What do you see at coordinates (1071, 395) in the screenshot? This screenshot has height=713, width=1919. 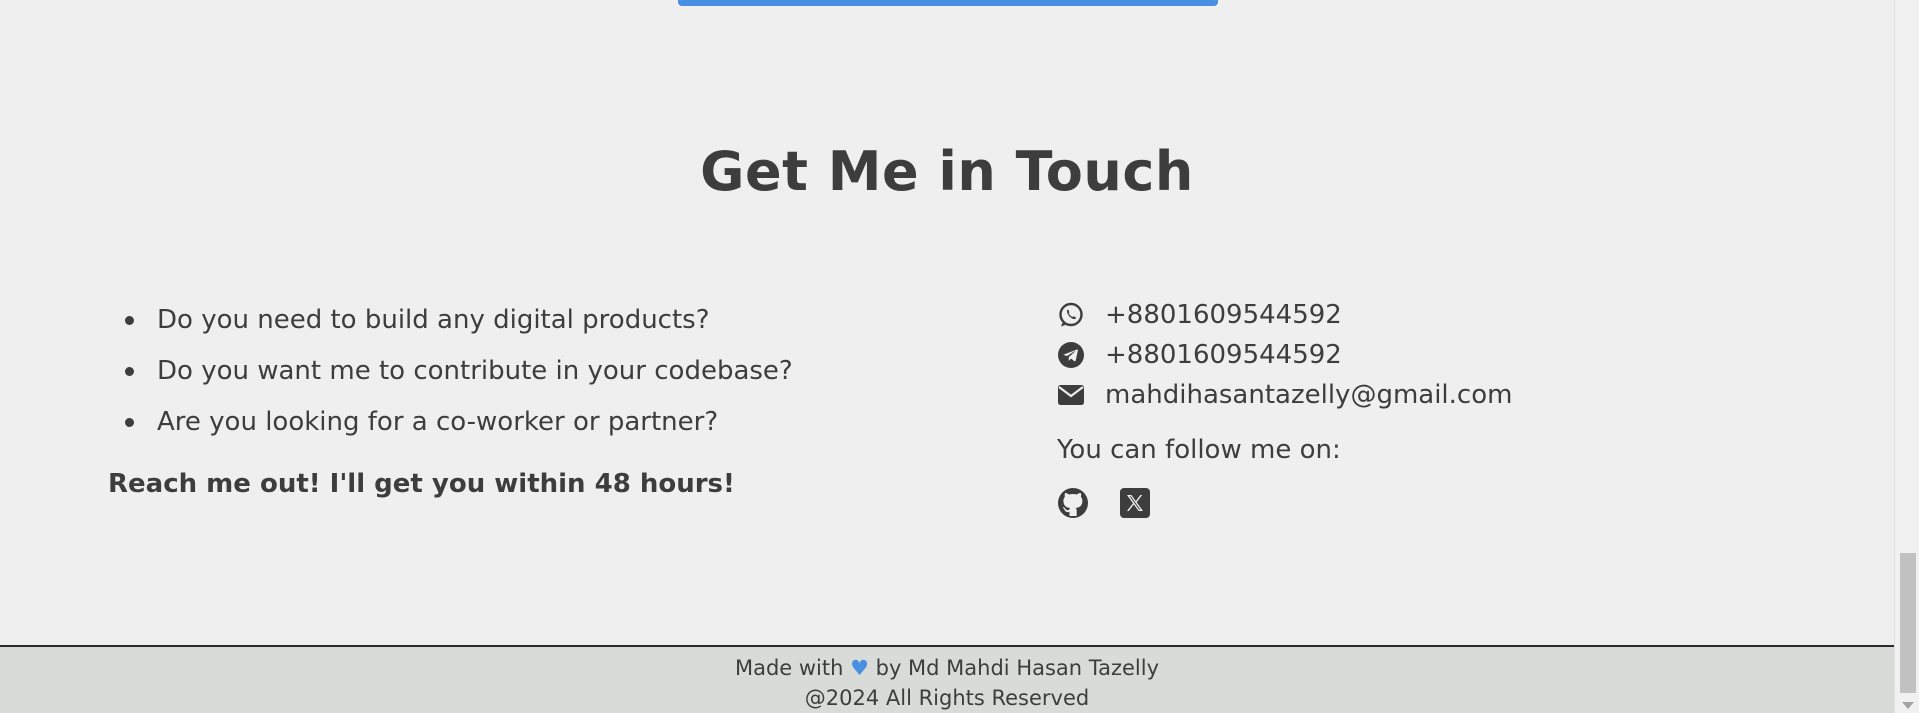 I see `envelope-icon` at bounding box center [1071, 395].